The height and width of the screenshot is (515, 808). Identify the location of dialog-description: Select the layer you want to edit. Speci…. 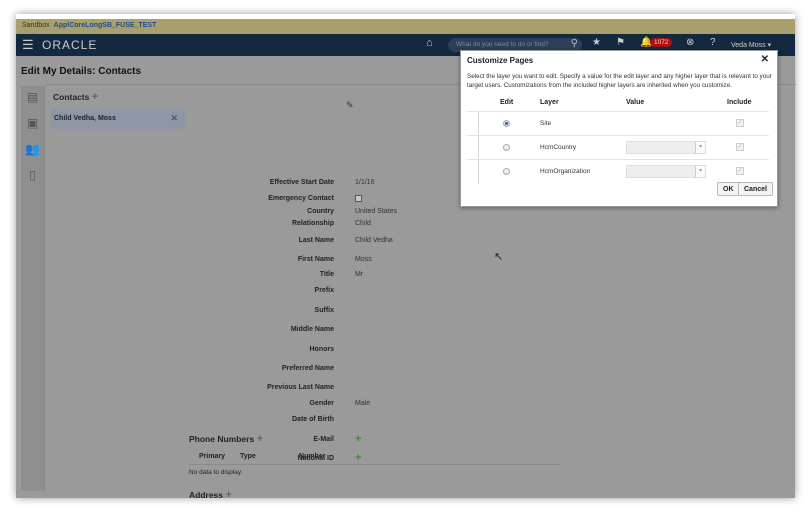
(619, 81).